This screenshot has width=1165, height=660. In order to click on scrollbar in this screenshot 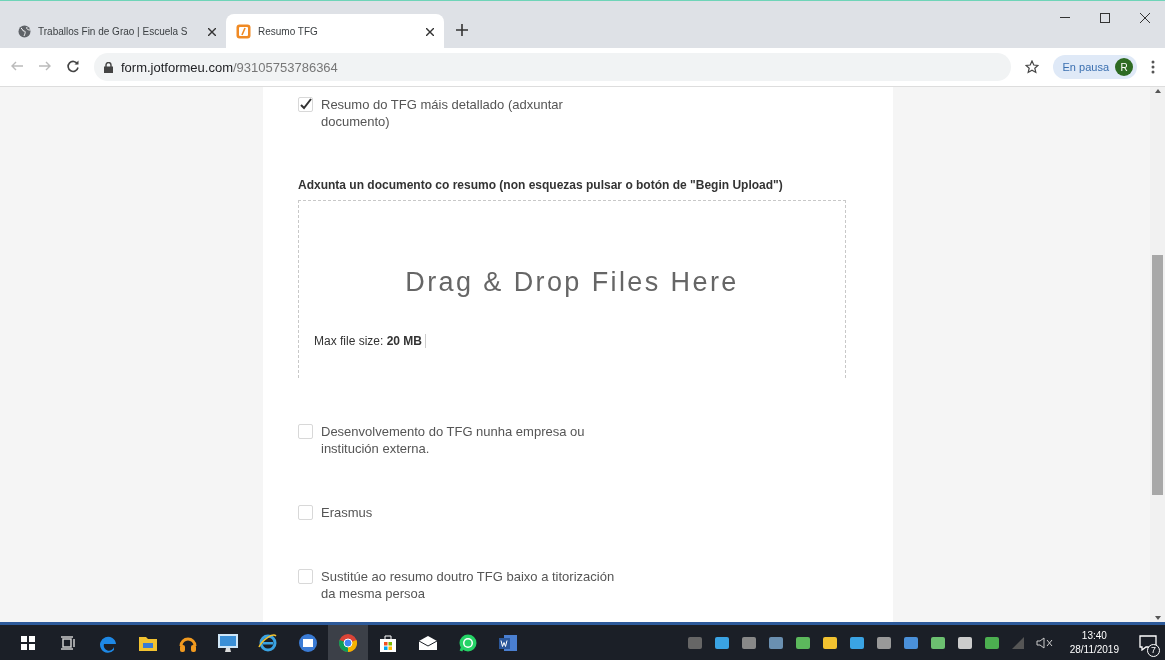, I will do `click(1157, 354)`.